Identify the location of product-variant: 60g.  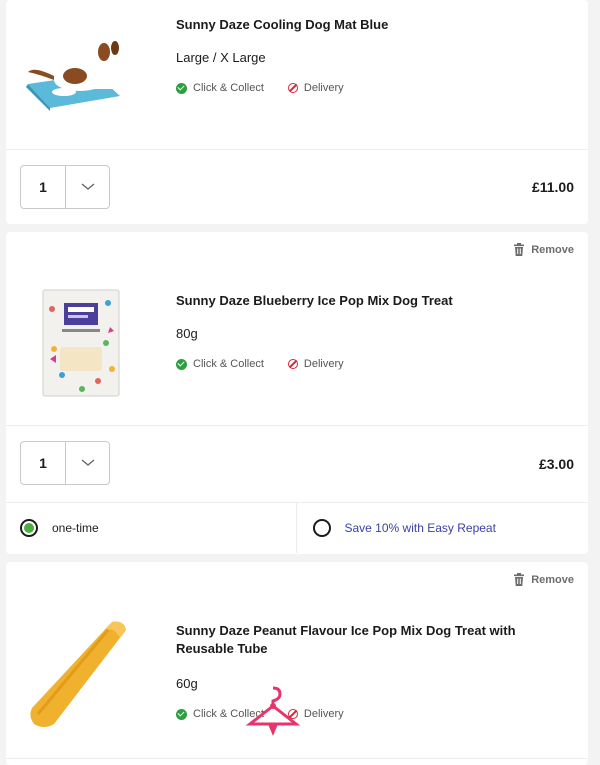
(187, 683).